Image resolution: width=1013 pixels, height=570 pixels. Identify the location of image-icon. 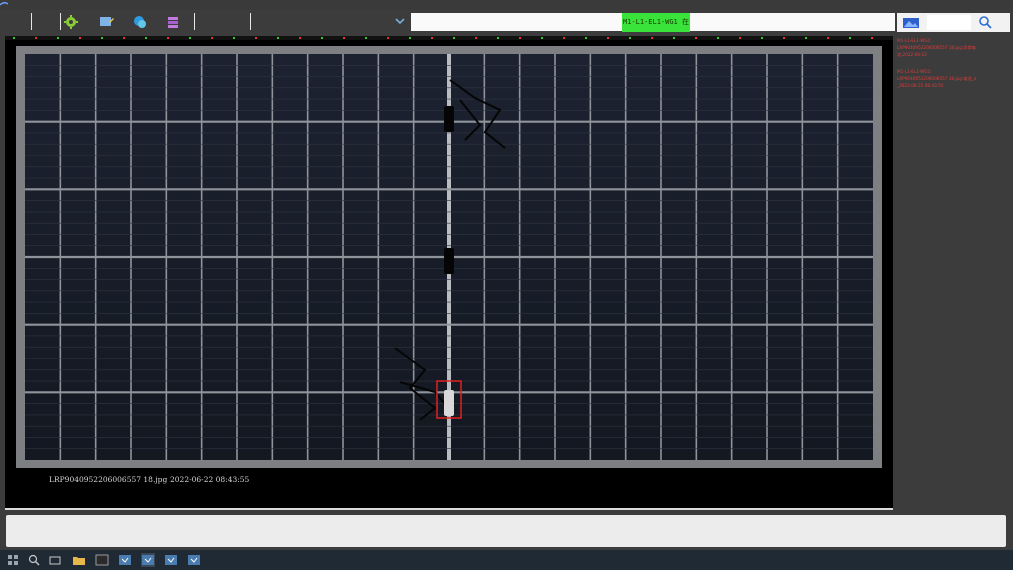
(911, 22).